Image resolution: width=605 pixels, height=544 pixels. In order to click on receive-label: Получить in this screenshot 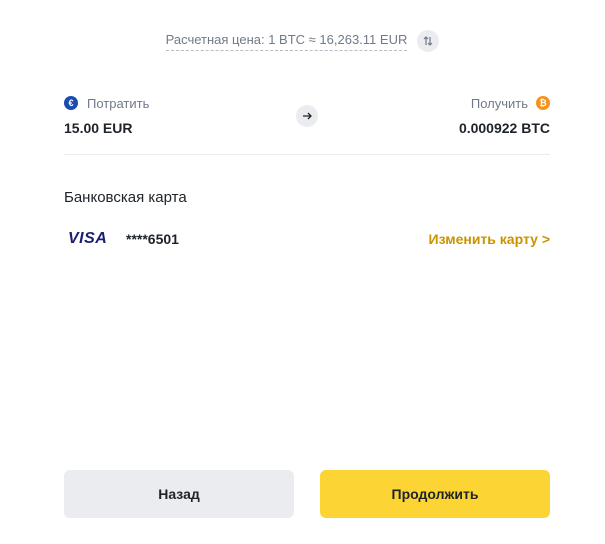, I will do `click(499, 103)`.